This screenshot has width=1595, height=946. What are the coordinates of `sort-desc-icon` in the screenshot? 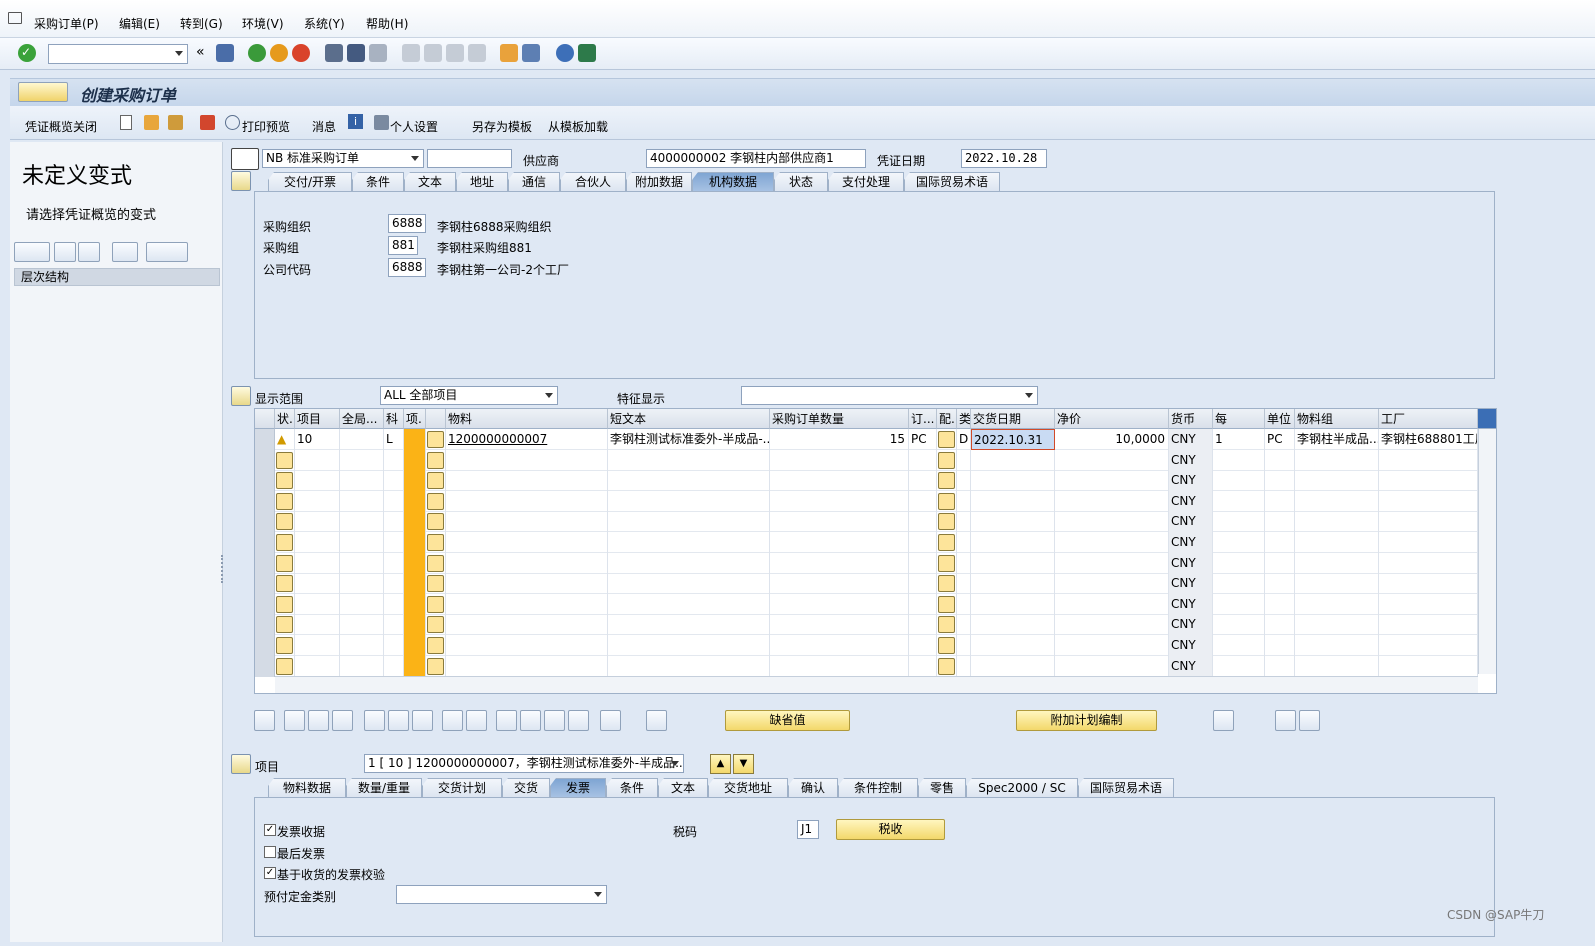 It's located at (530, 720).